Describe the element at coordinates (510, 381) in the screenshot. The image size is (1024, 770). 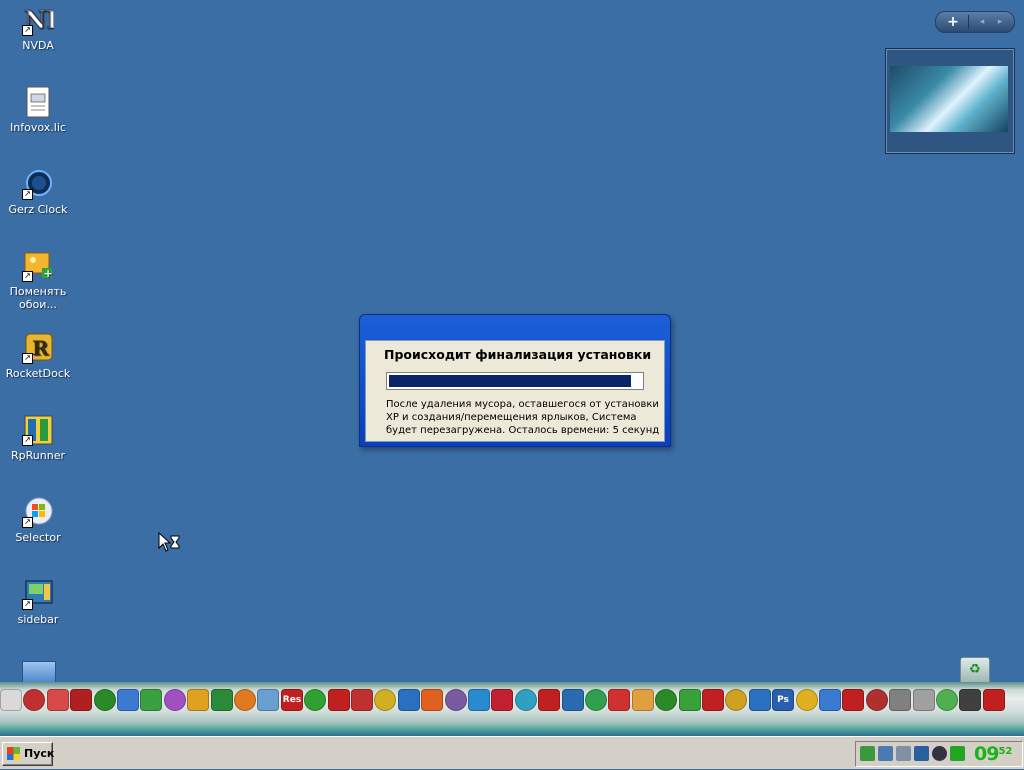
I see `progress-bar-fill` at that location.